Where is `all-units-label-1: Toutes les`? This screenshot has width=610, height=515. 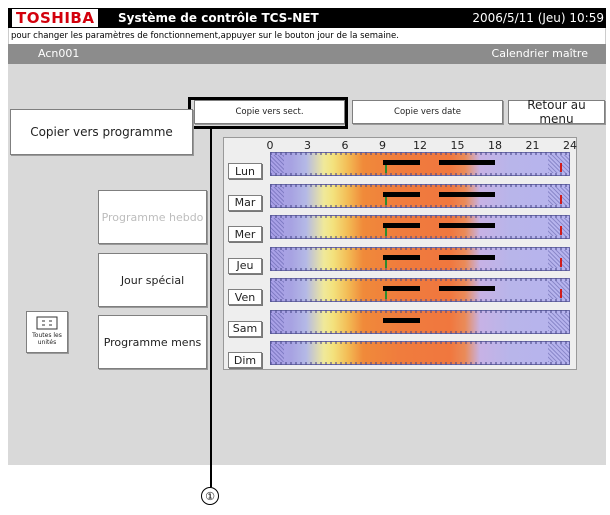 all-units-label-1: Toutes les is located at coordinates (47, 335).